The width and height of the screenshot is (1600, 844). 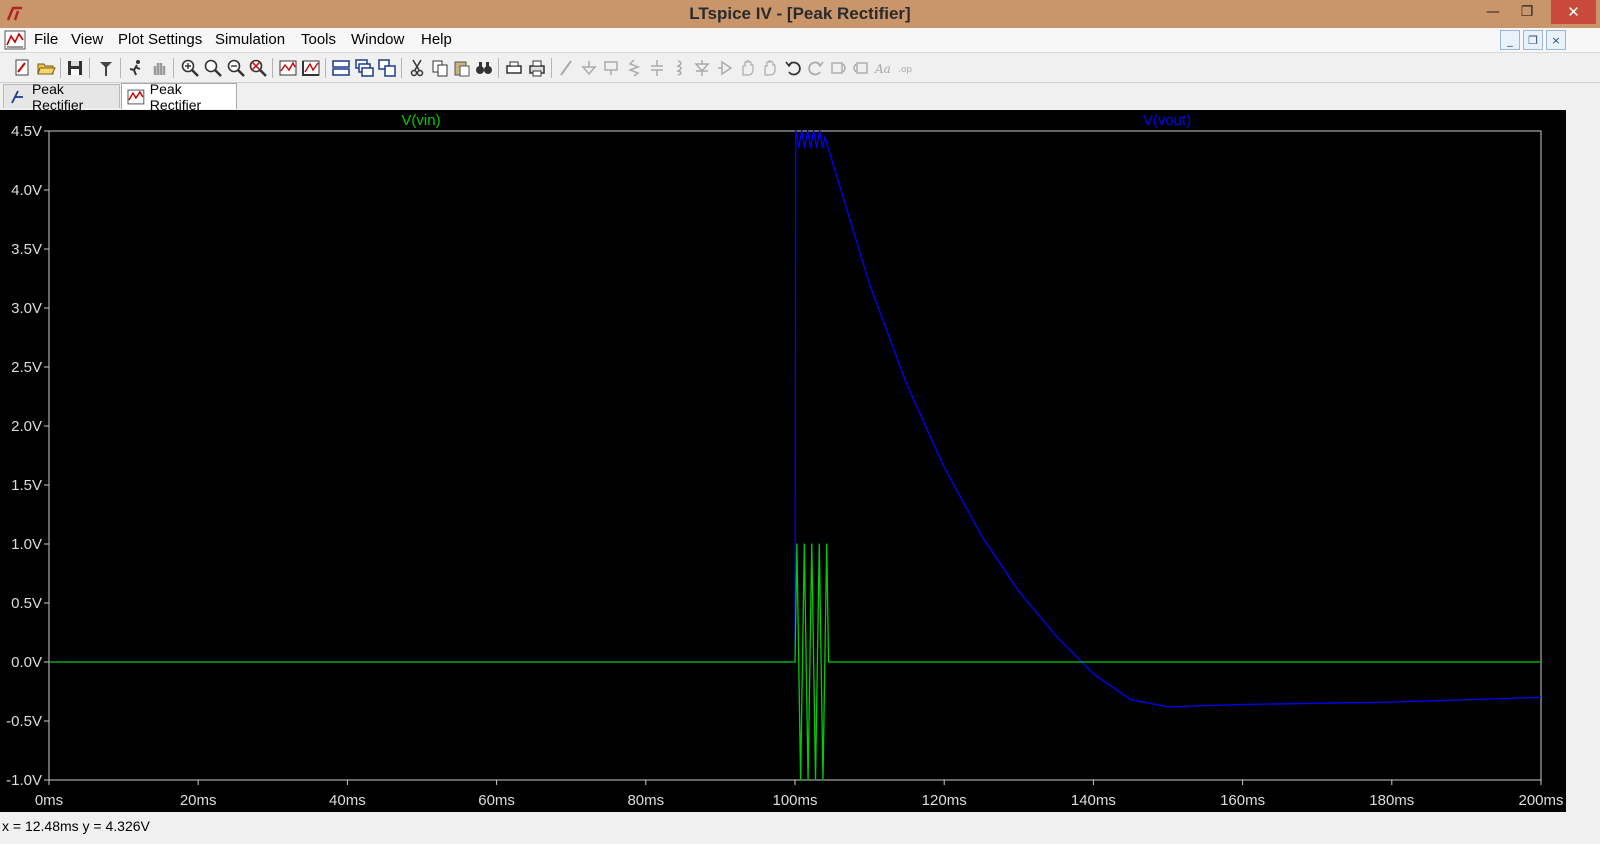 What do you see at coordinates (1583, 461) in the screenshot?
I see `right-margin` at bounding box center [1583, 461].